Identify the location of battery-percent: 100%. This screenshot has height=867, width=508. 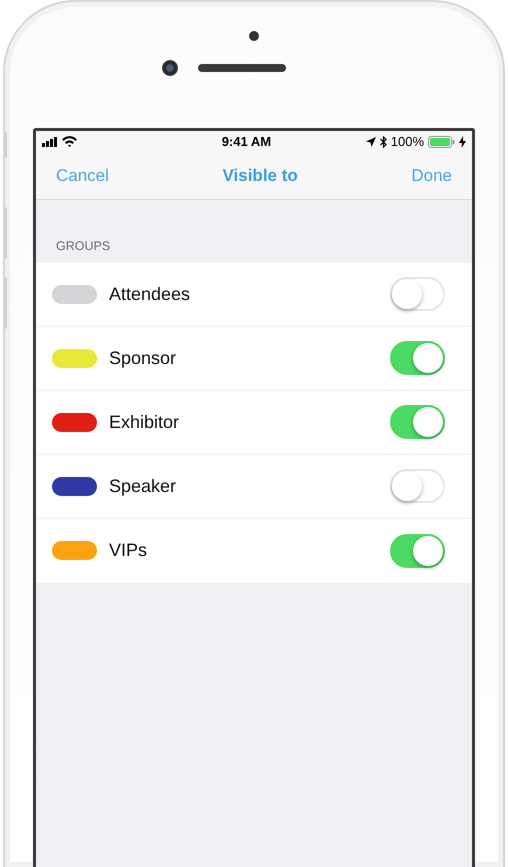
(407, 141).